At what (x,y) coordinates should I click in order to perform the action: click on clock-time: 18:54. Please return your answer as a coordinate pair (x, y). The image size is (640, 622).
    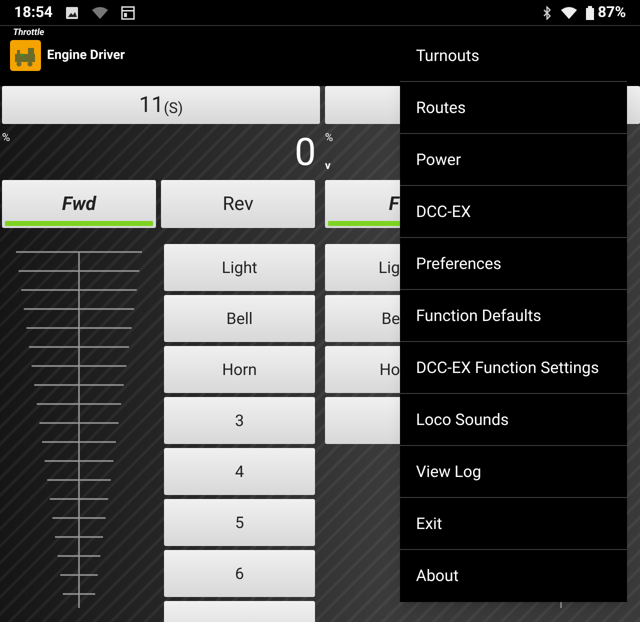
    Looking at the image, I should click on (33, 13).